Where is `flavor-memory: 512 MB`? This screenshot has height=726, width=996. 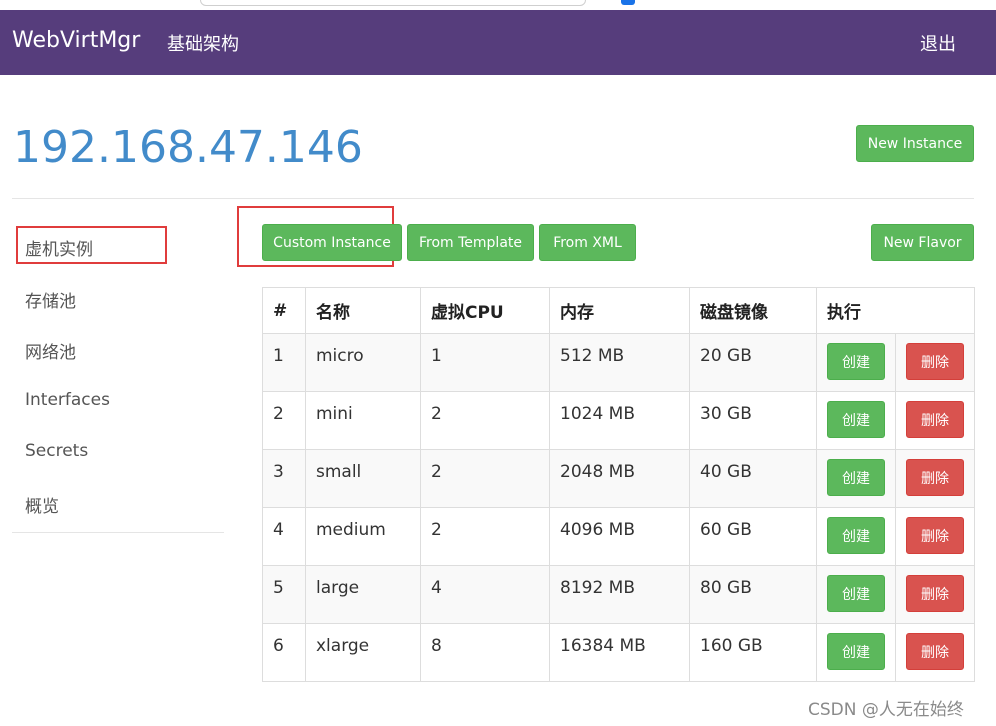 flavor-memory: 512 MB is located at coordinates (619, 362).